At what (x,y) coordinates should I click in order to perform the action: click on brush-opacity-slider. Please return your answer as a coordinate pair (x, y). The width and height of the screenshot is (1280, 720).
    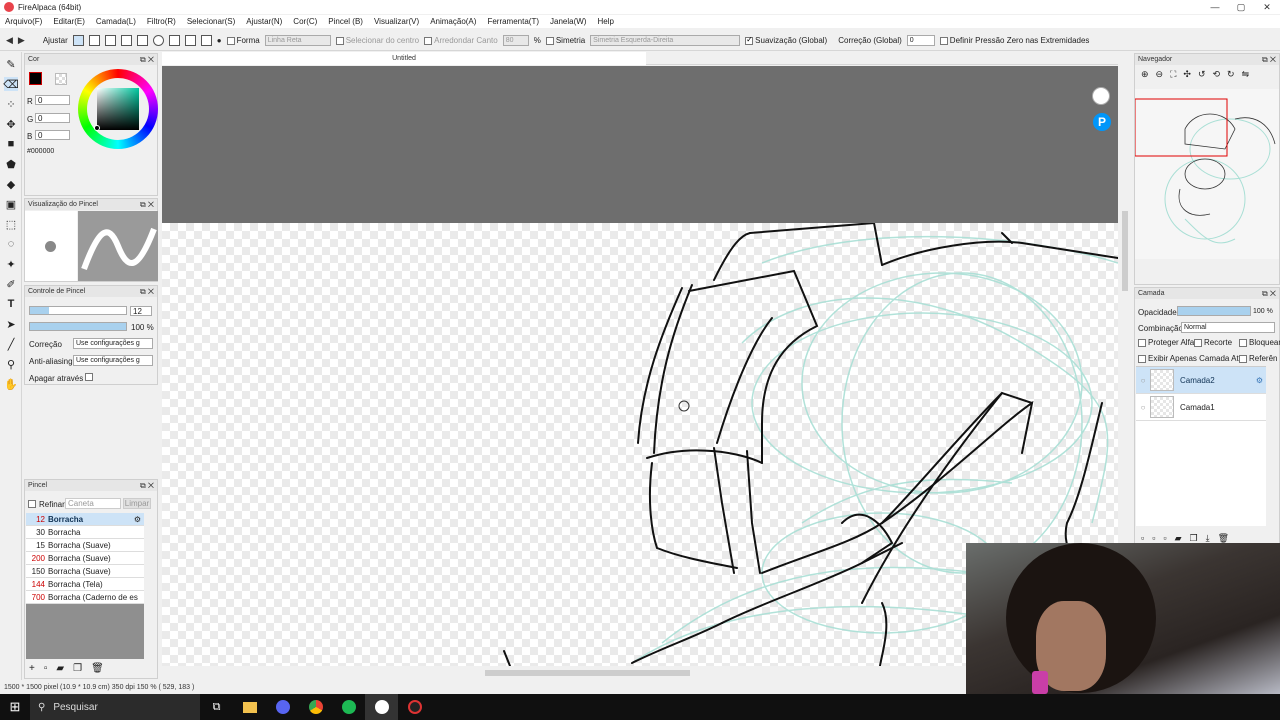
    Looking at the image, I should click on (78, 326).